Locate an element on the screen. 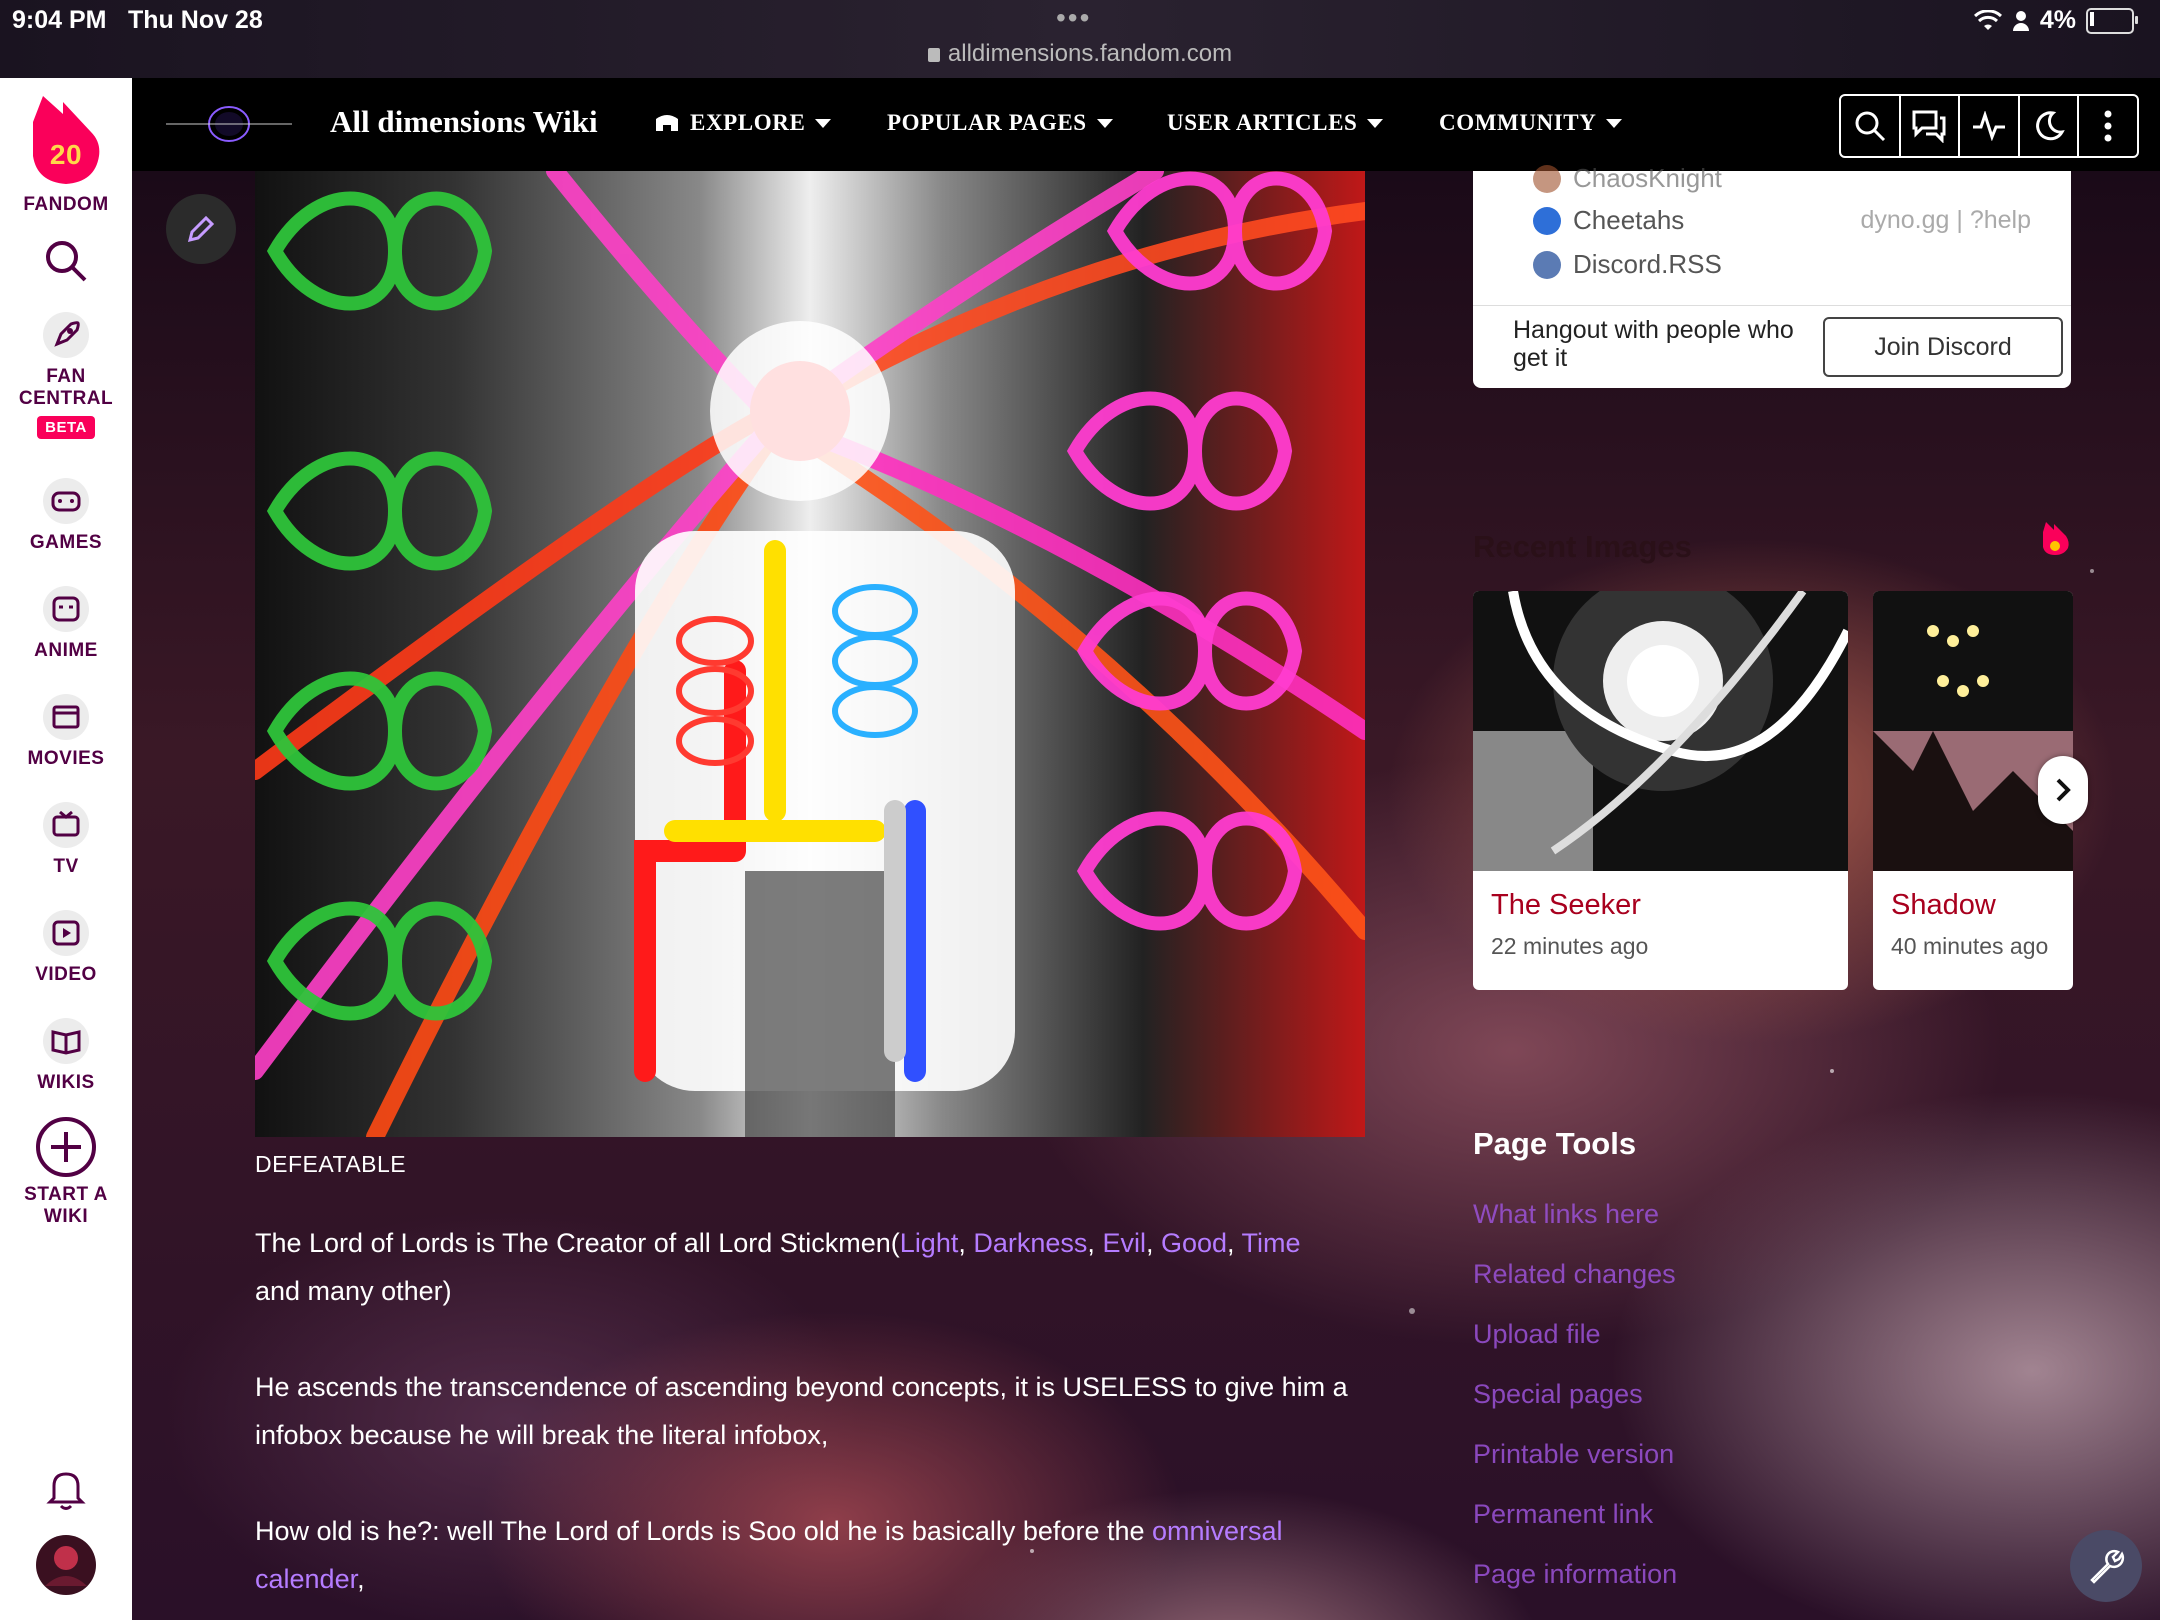 The width and height of the screenshot is (2160, 1620). start-wiki-link: START A WIKI is located at coordinates (66, 1172).